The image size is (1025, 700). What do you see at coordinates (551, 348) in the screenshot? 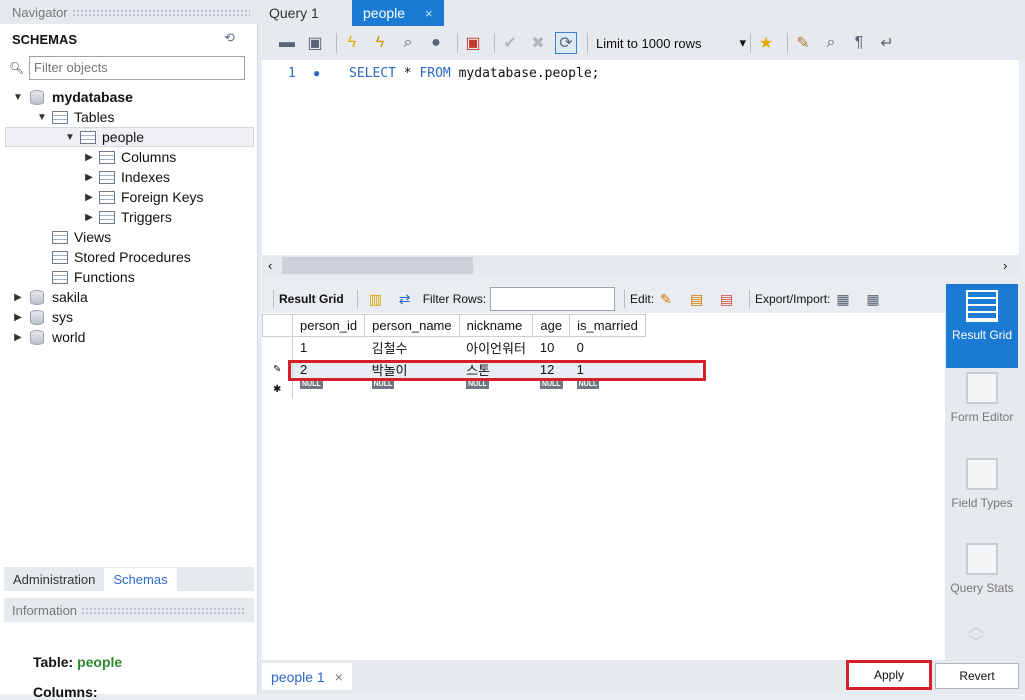
I see `cell-age: 10` at bounding box center [551, 348].